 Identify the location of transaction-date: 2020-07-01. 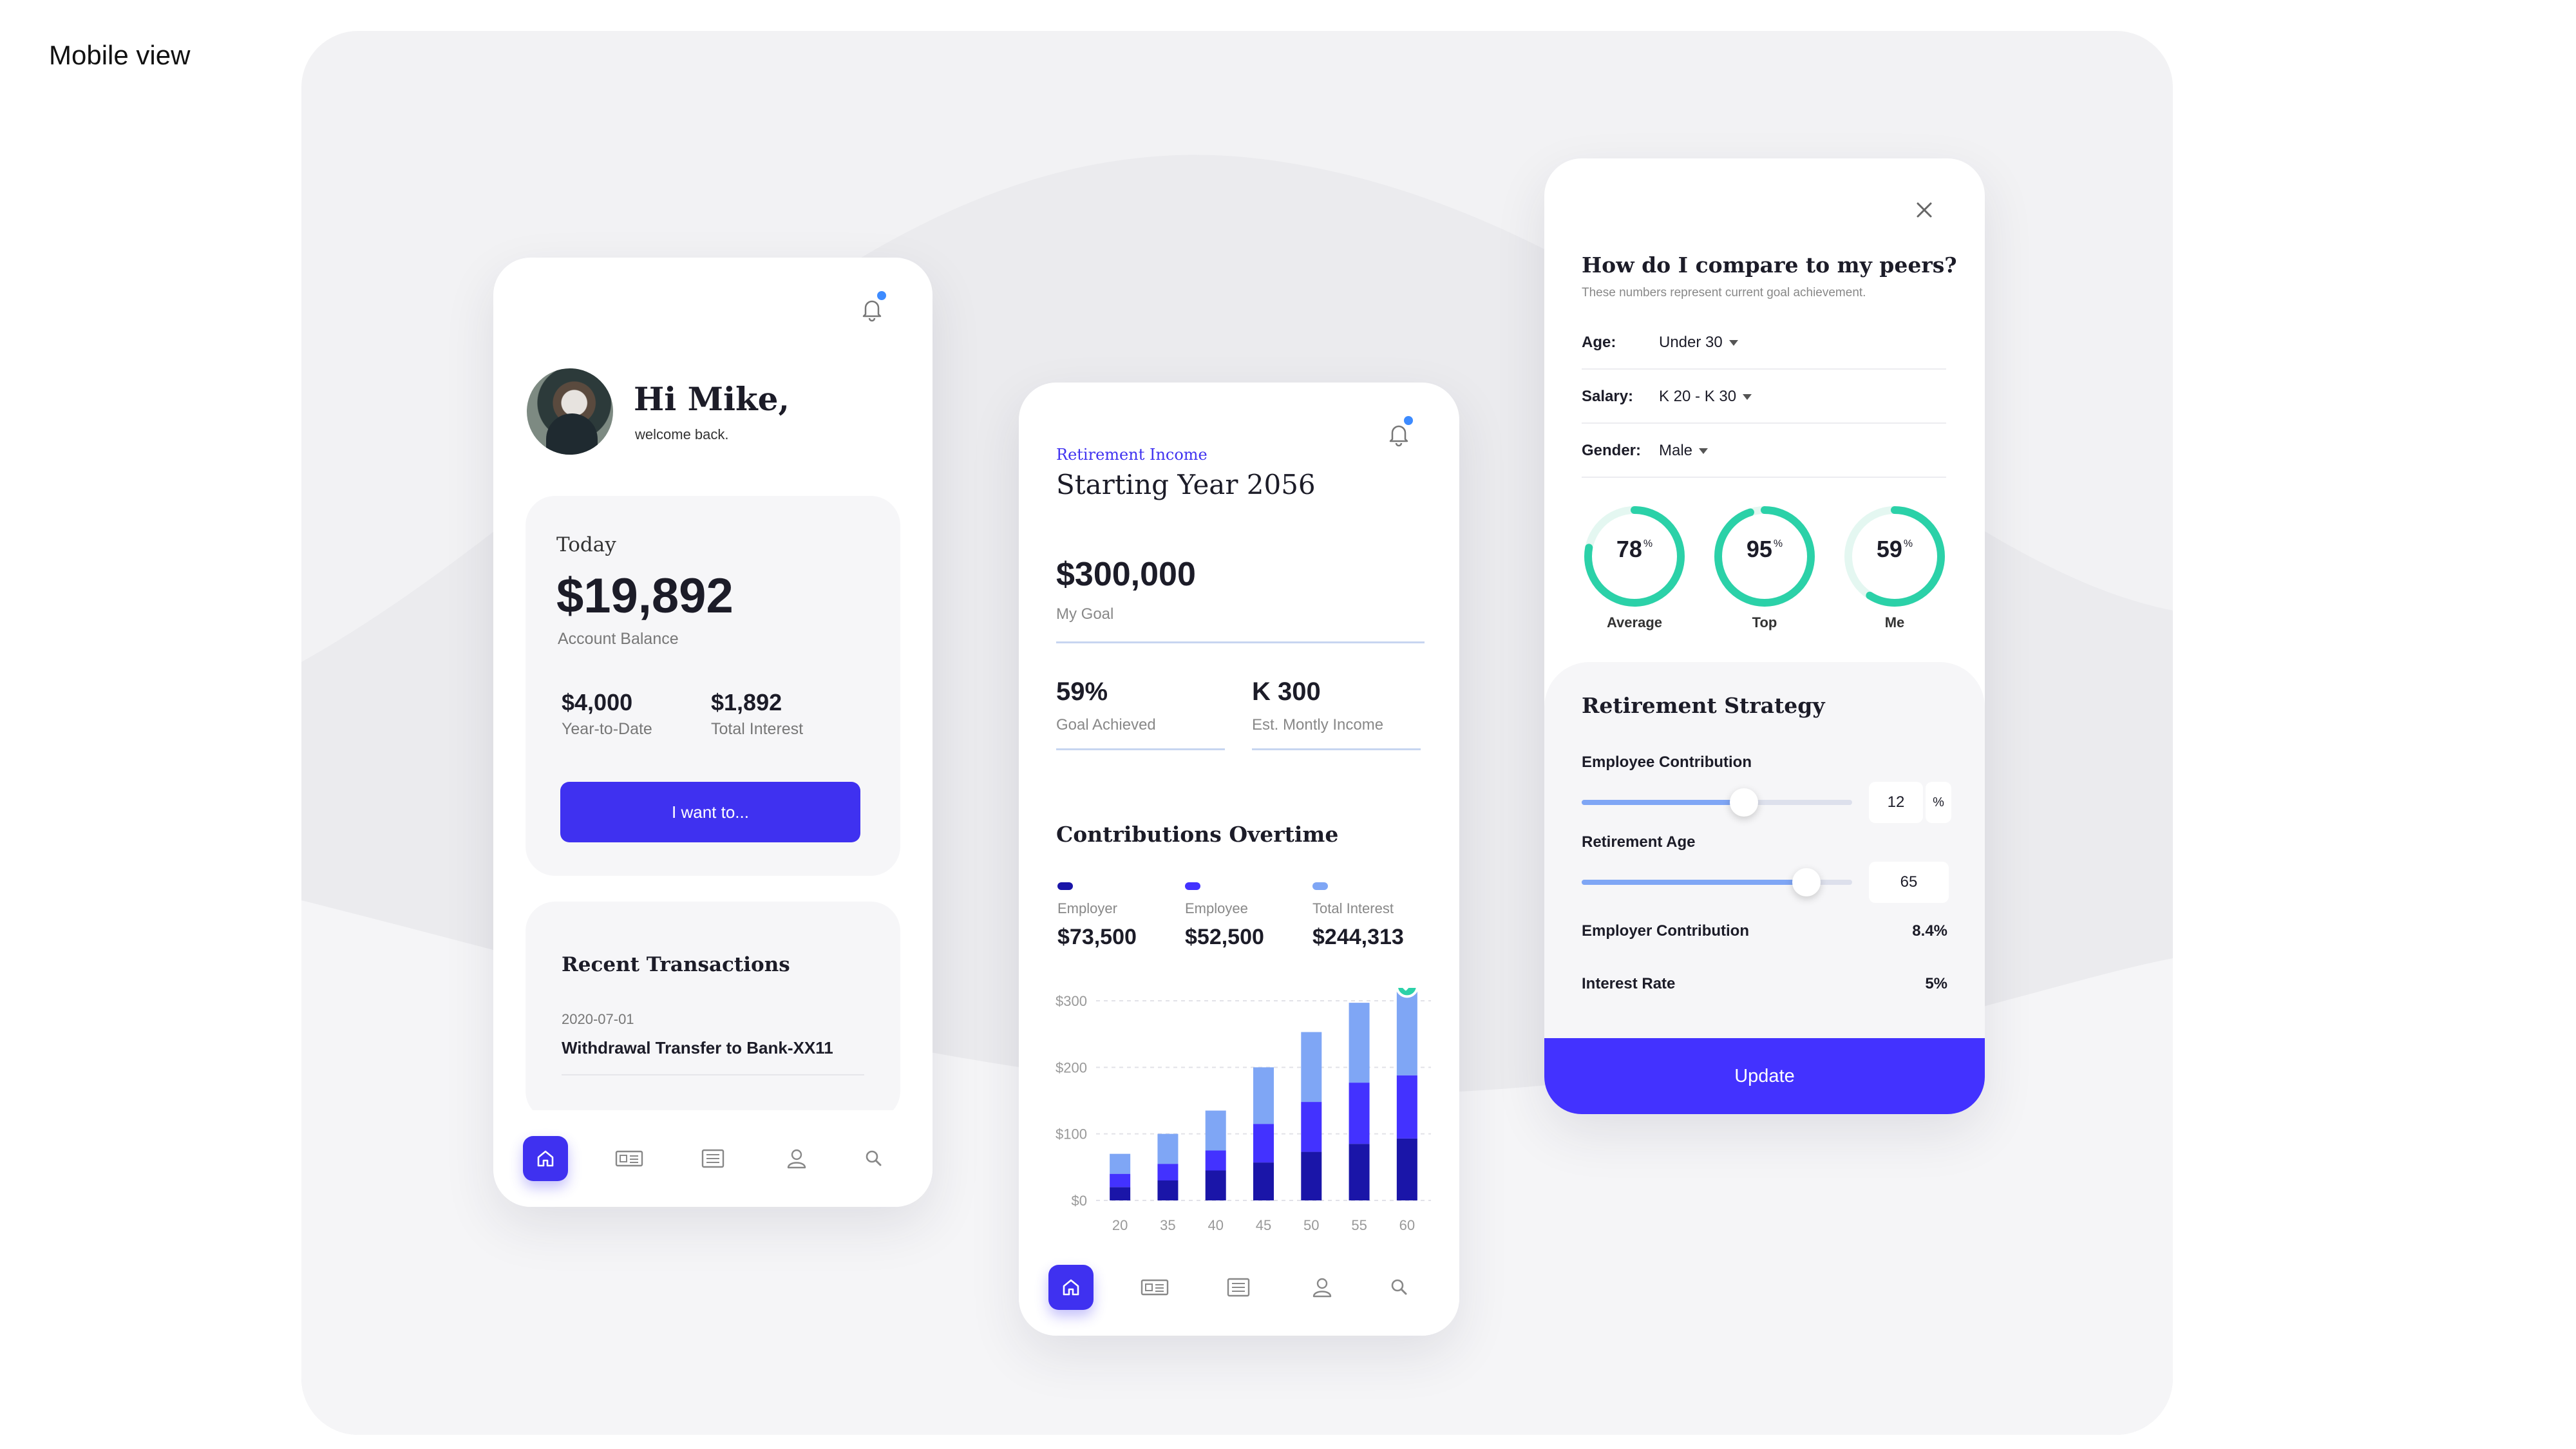
(598, 1019).